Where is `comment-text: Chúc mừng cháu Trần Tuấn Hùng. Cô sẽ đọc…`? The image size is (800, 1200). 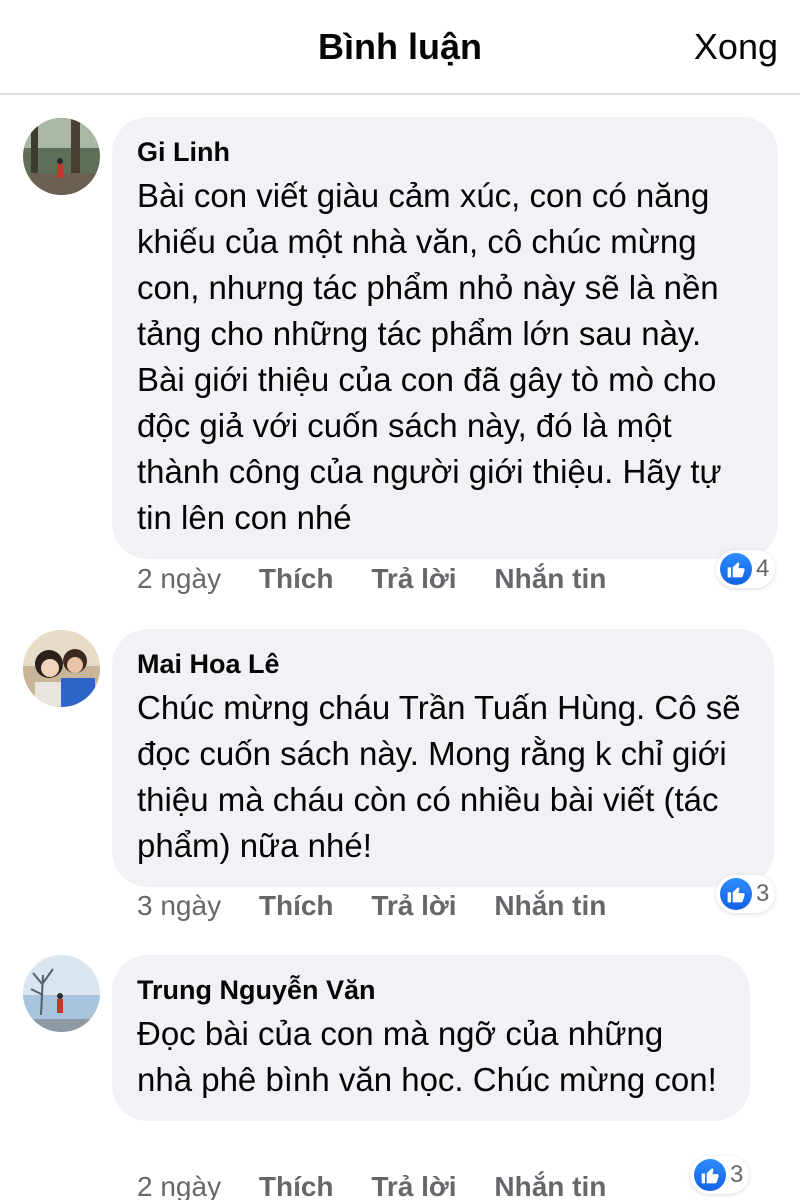
comment-text: Chúc mừng cháu Trần Tuấn Hùng. Cô sẽ đọc… is located at coordinates (439, 776).